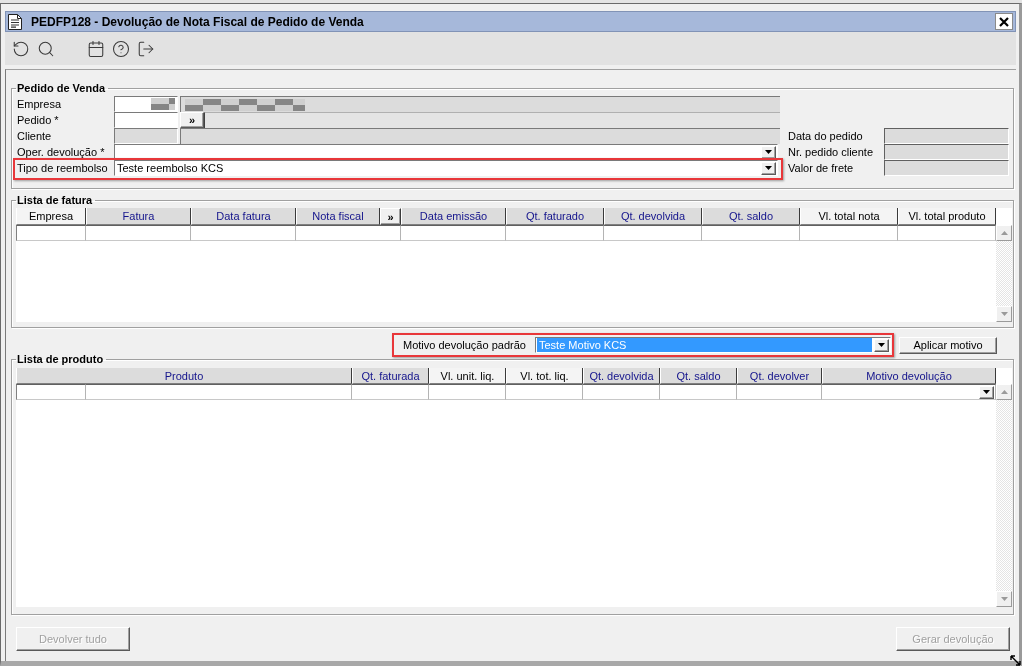  Describe the element at coordinates (63, 168) in the screenshot. I see `field-label: Tipo de reembolso` at that location.